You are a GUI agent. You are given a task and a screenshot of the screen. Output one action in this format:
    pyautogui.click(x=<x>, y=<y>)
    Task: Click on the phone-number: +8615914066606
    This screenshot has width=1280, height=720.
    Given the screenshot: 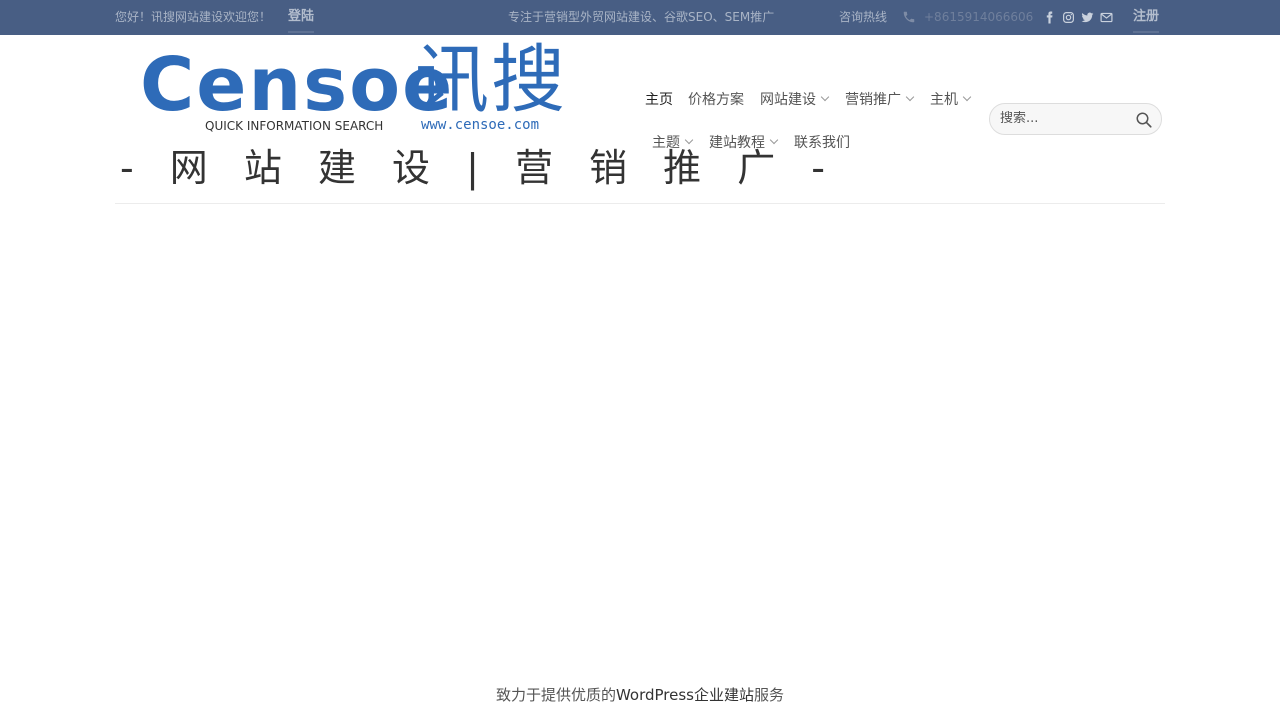 What is the action you would take?
    pyautogui.click(x=978, y=17)
    